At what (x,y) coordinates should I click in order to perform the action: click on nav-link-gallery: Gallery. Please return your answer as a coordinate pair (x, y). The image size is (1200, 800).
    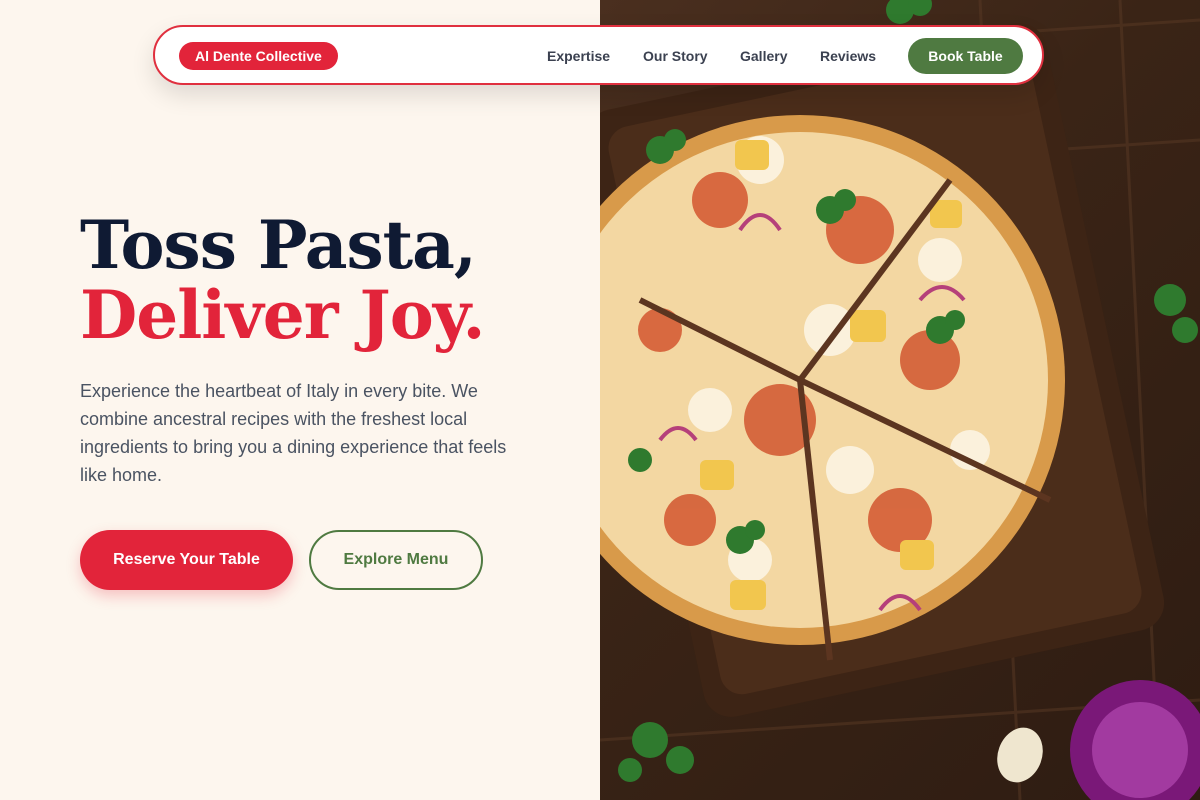
    Looking at the image, I should click on (763, 56).